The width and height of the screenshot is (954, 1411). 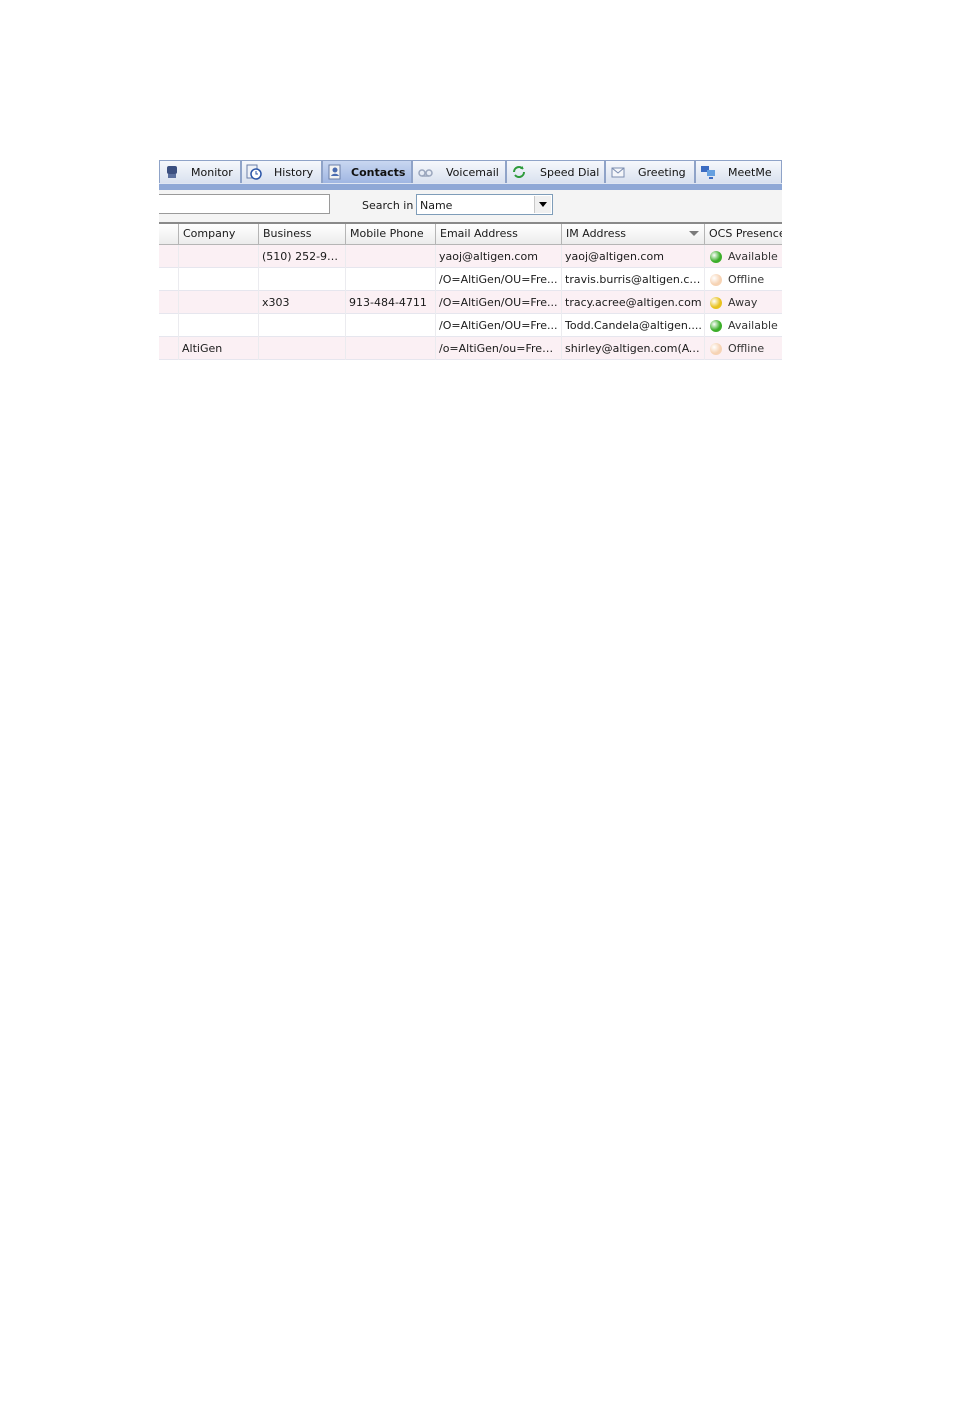 I want to click on cell-email: yaoj@altigen.com, so click(x=498, y=256).